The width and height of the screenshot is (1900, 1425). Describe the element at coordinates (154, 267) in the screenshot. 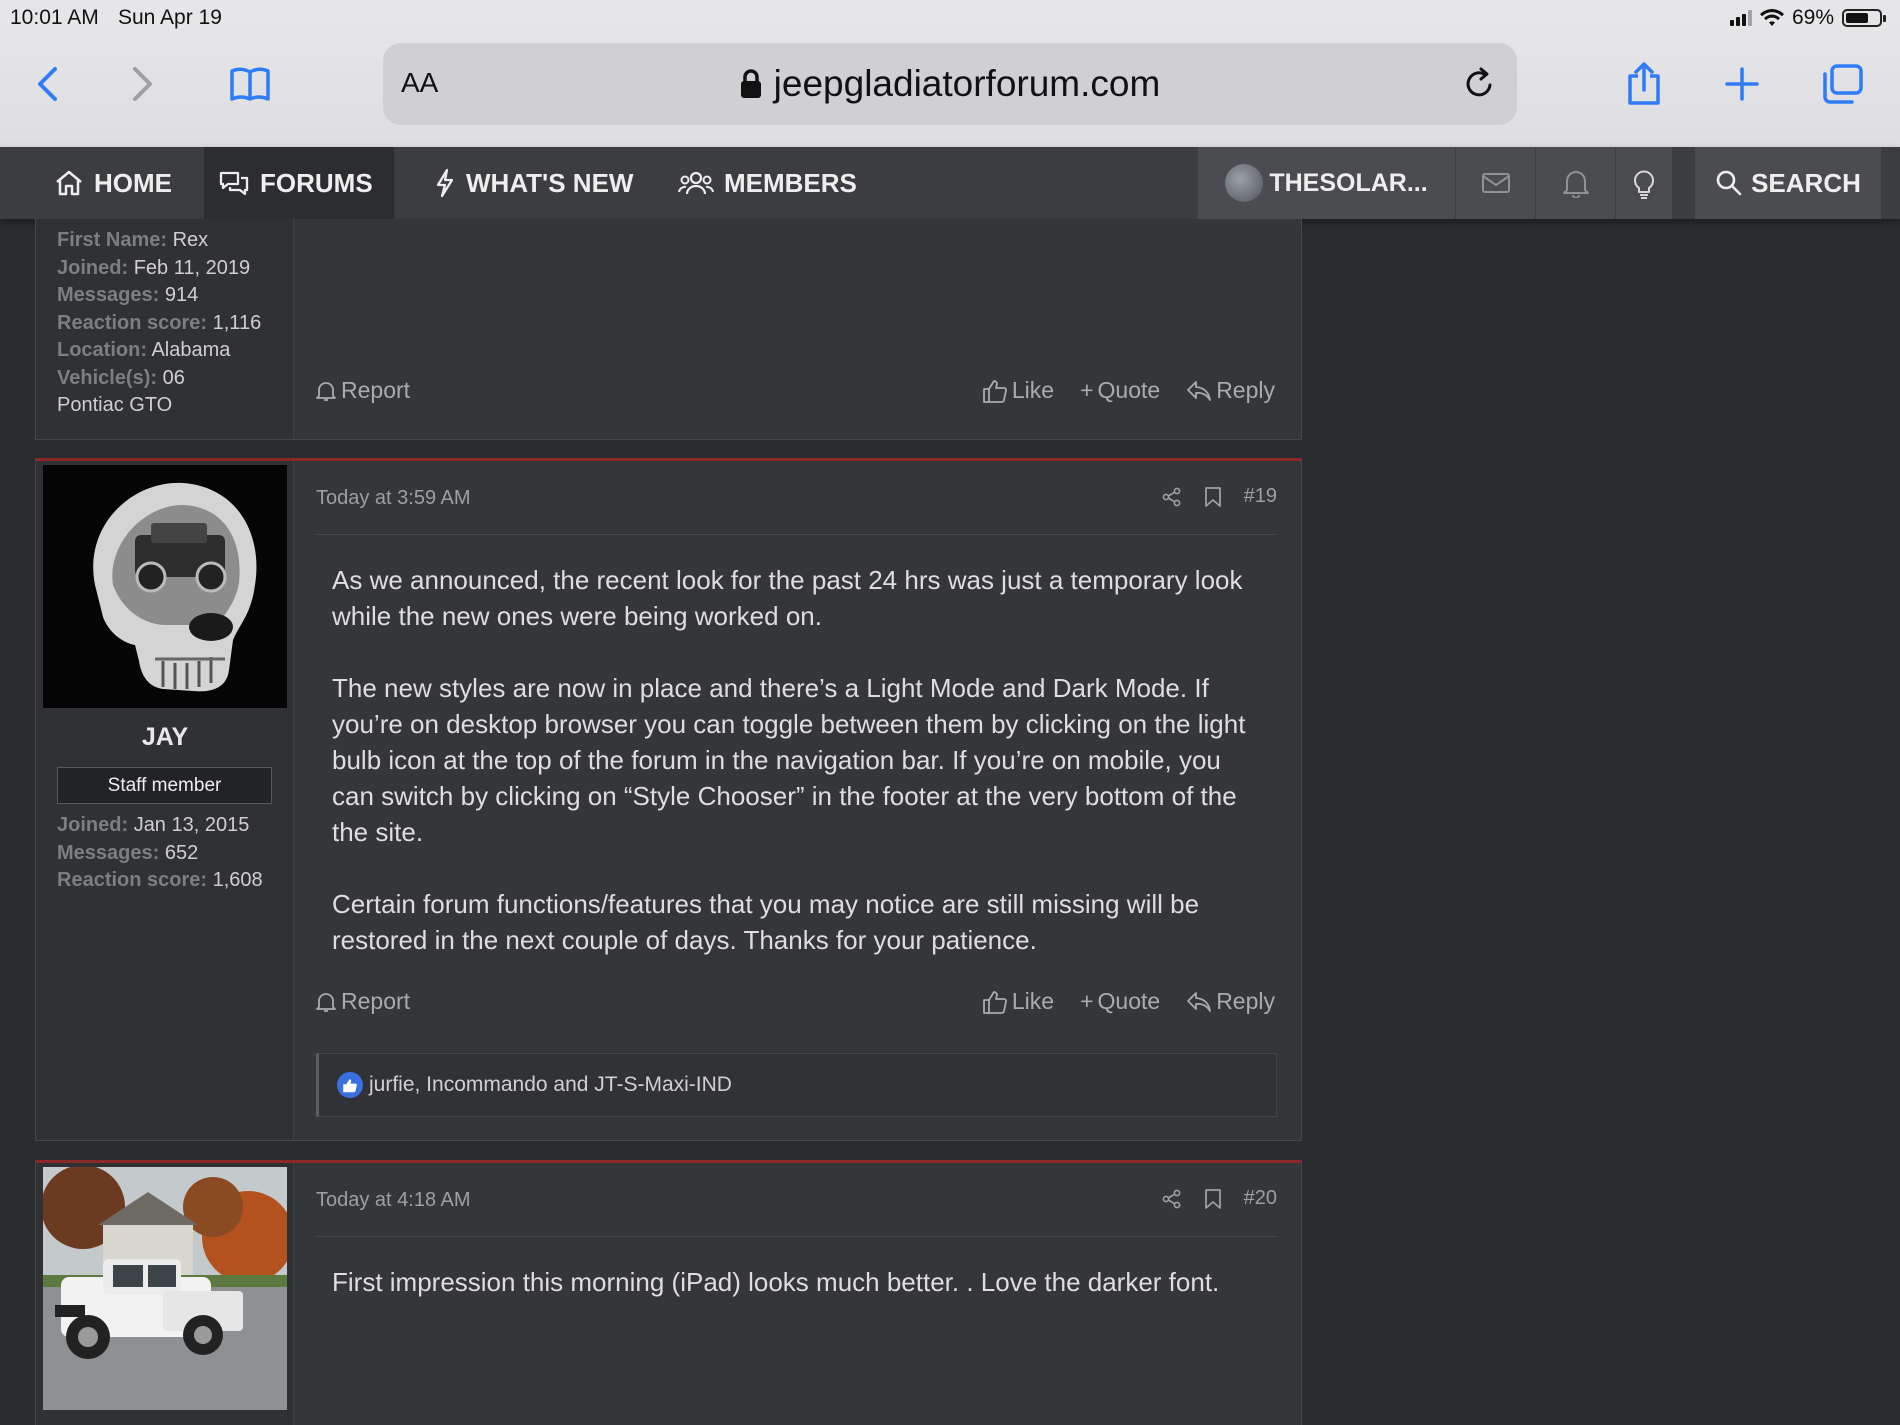

I see `user-info-joined: Joined: Feb 11, 2019` at that location.